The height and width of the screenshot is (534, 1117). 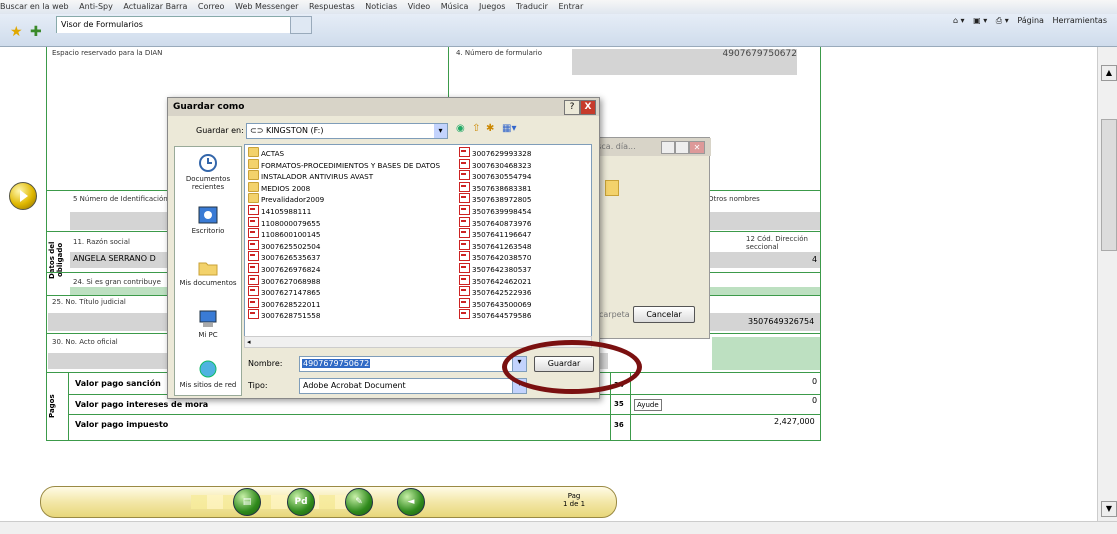 What do you see at coordinates (265, 363) in the screenshot?
I see `file-name-label: Nombre:` at bounding box center [265, 363].